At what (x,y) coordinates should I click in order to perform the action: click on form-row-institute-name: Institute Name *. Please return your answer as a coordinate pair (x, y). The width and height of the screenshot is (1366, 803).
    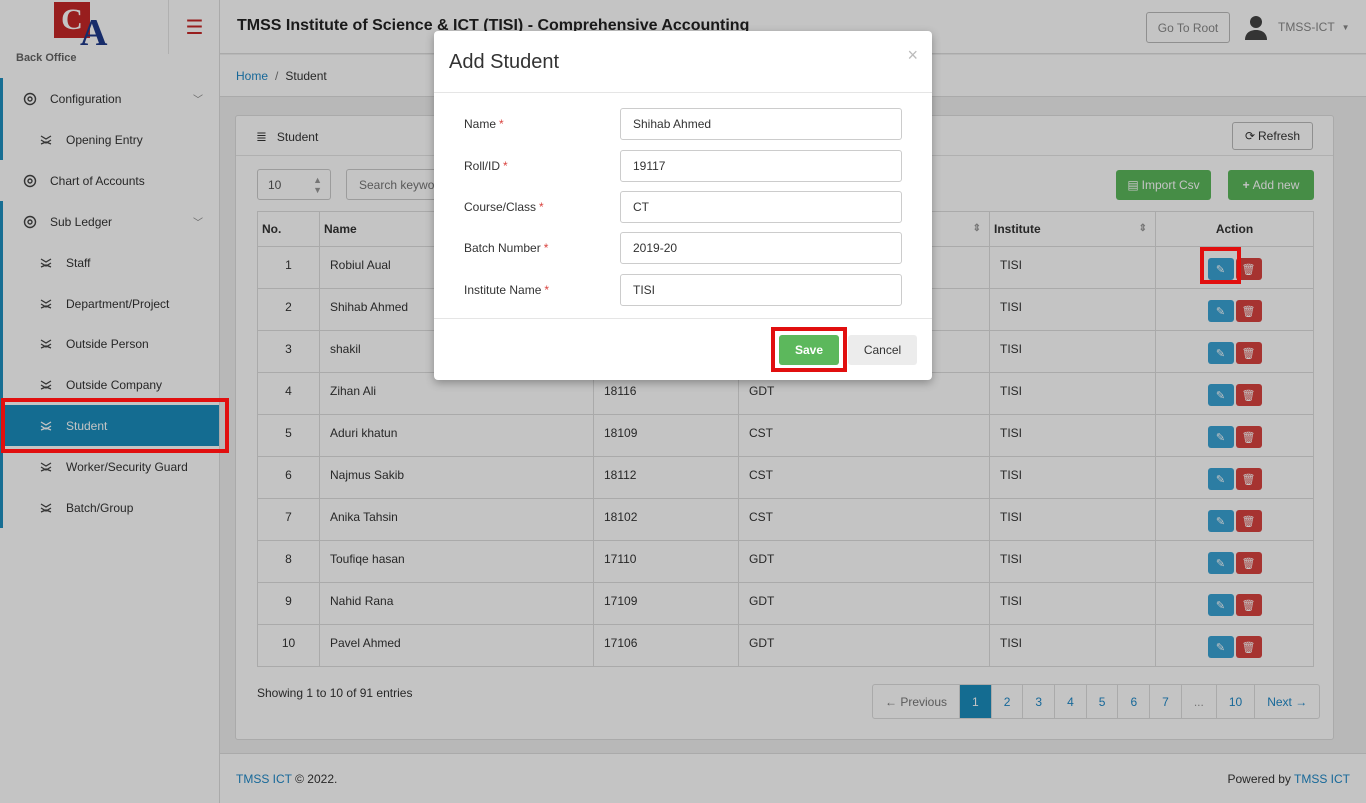
    Looking at the image, I should click on (684, 290).